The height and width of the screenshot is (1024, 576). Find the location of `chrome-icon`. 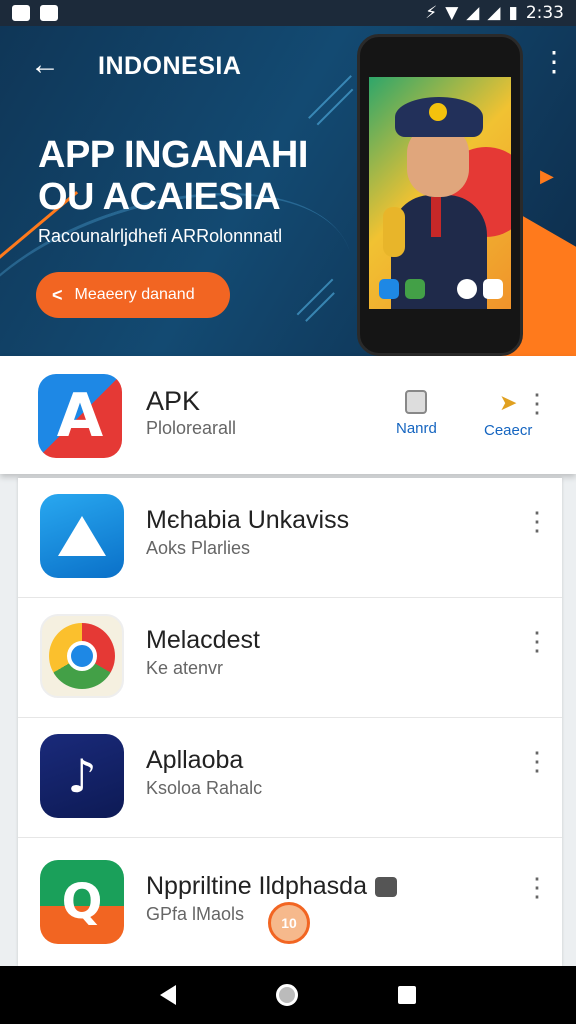

chrome-icon is located at coordinates (82, 656).